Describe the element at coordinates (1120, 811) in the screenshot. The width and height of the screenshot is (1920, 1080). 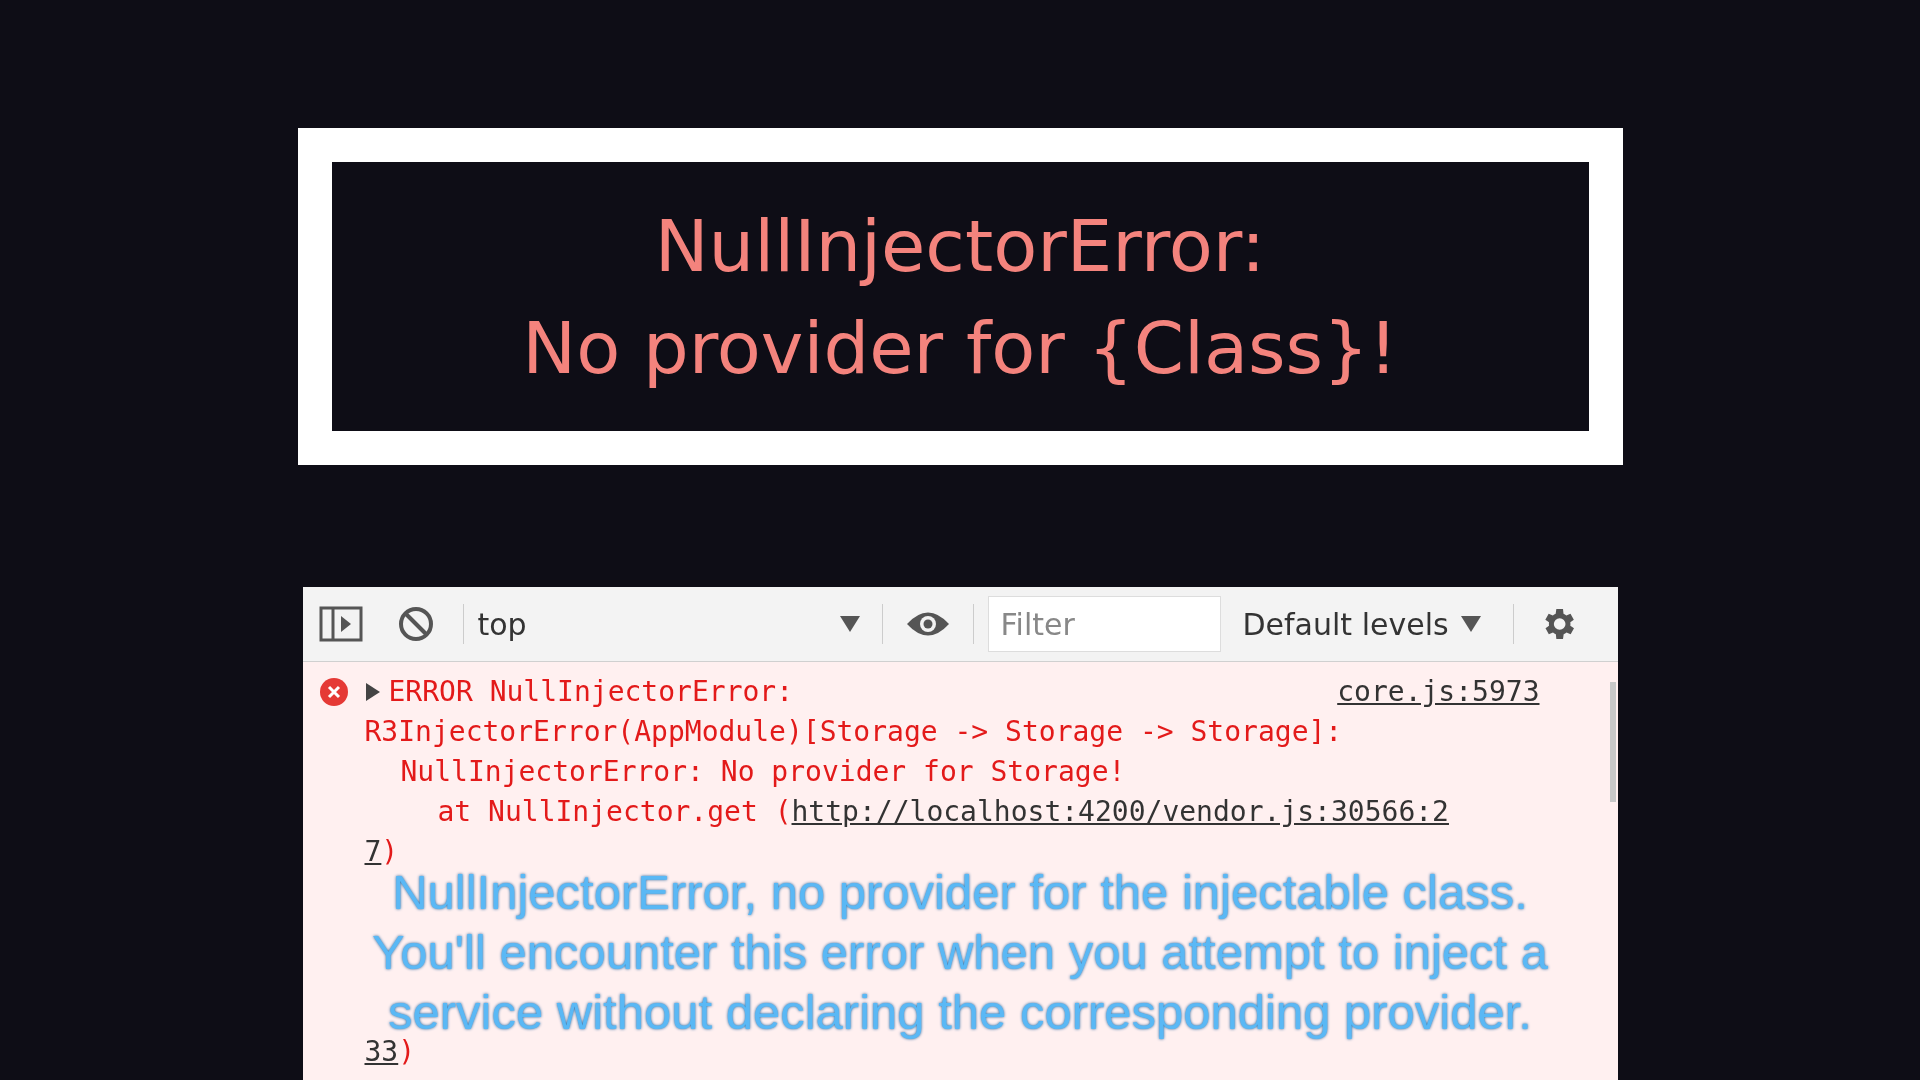
I see `stack-link: http://localhost:4200/vendor.js:30566:2` at that location.